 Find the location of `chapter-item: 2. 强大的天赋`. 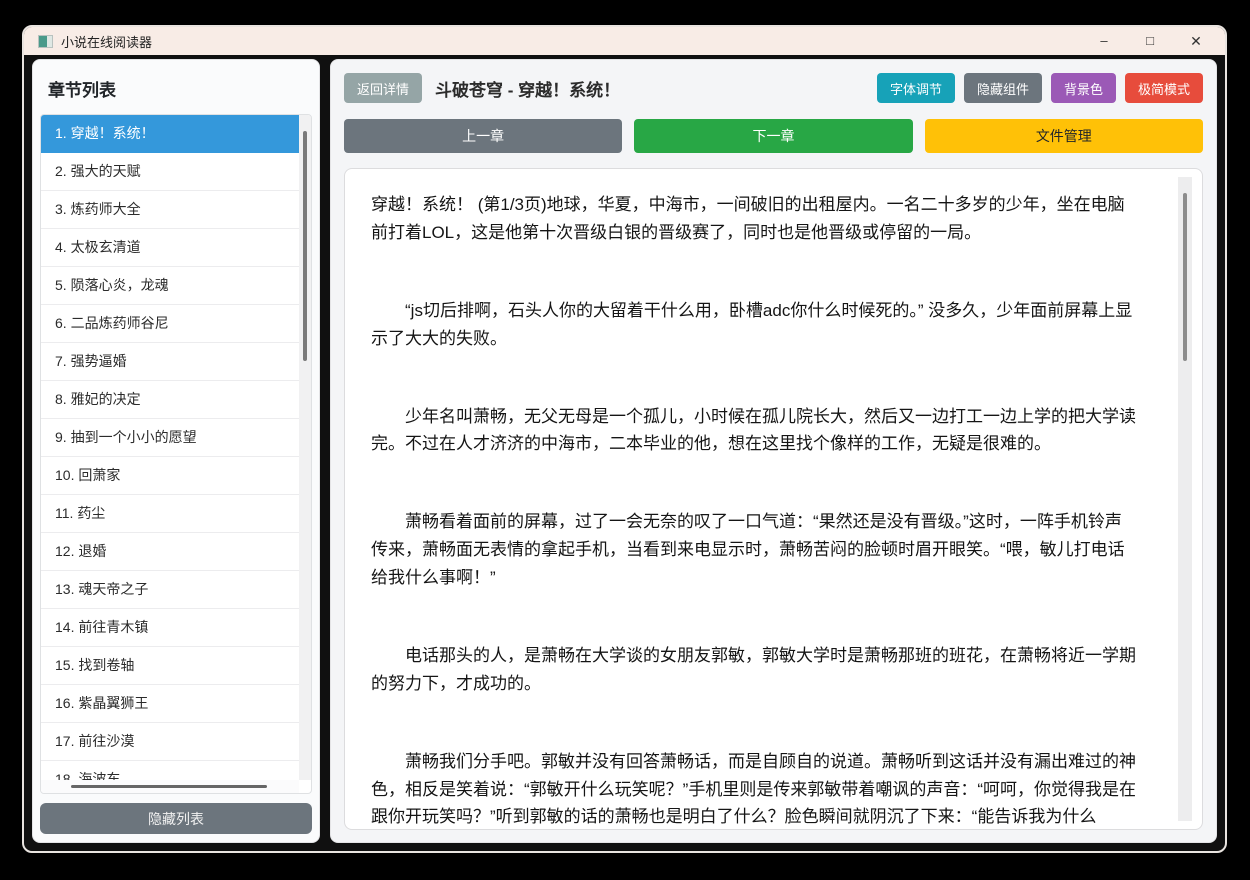

chapter-item: 2. 强大的天赋 is located at coordinates (170, 172).